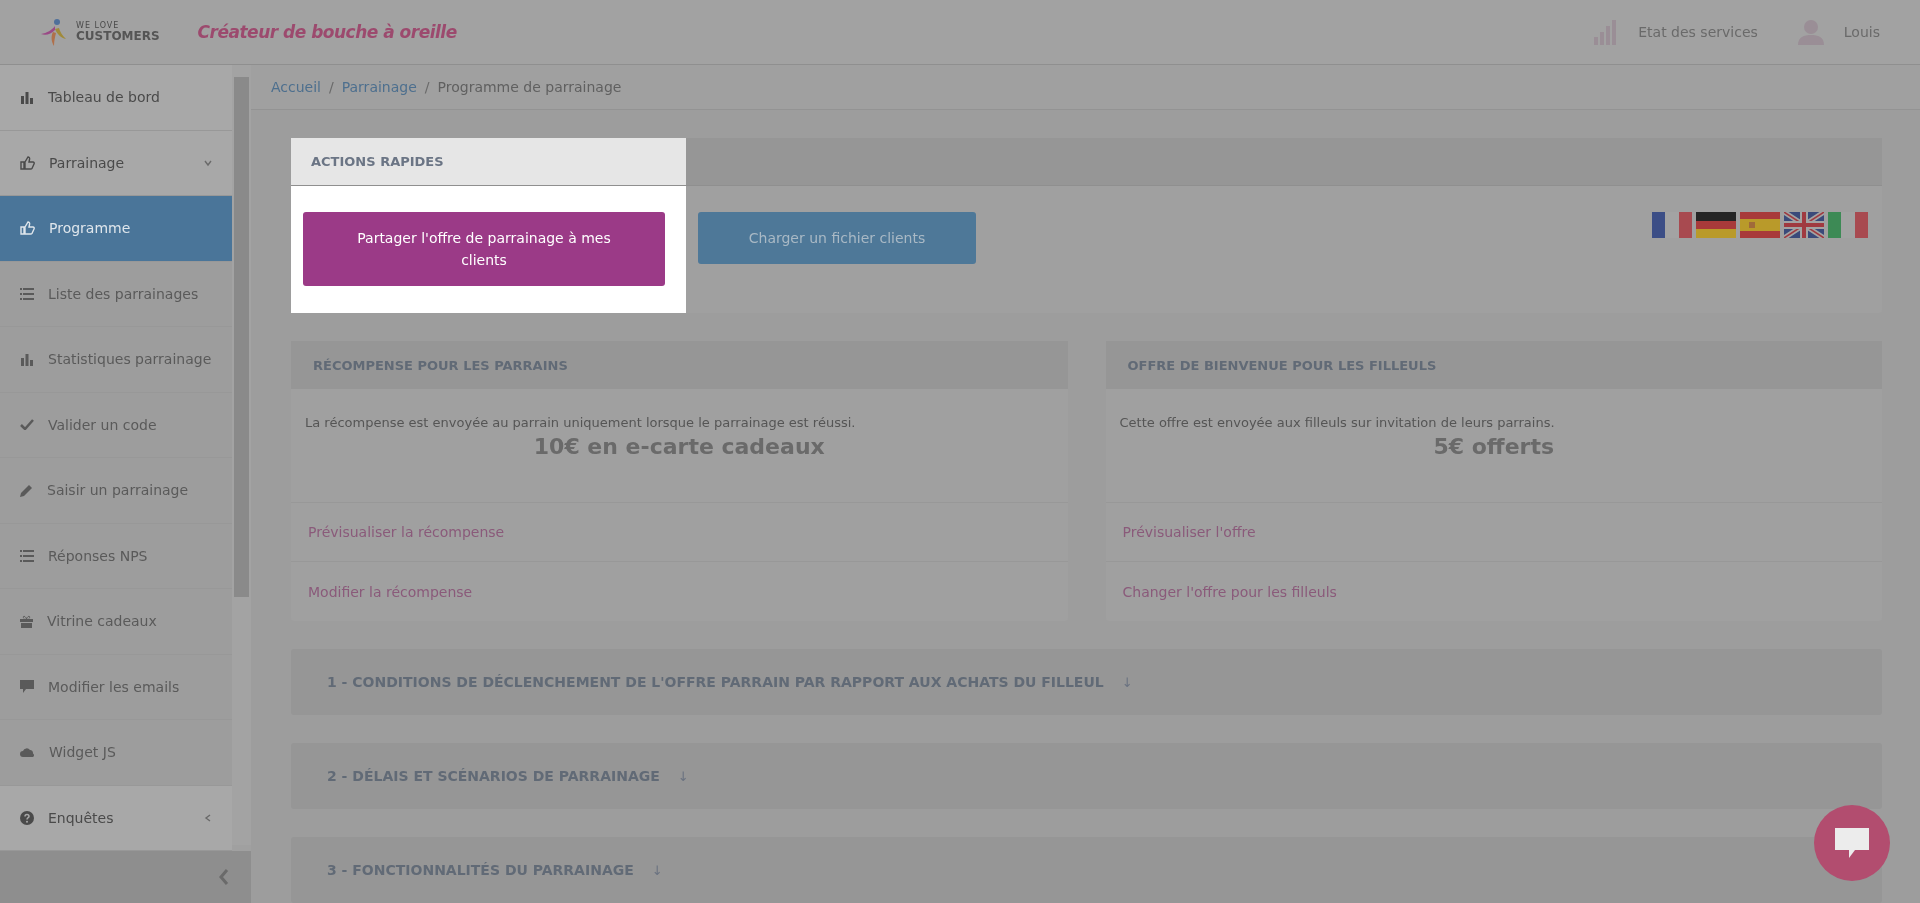 This screenshot has height=903, width=1920. I want to click on breadcrumb-link: Parrainage, so click(379, 87).